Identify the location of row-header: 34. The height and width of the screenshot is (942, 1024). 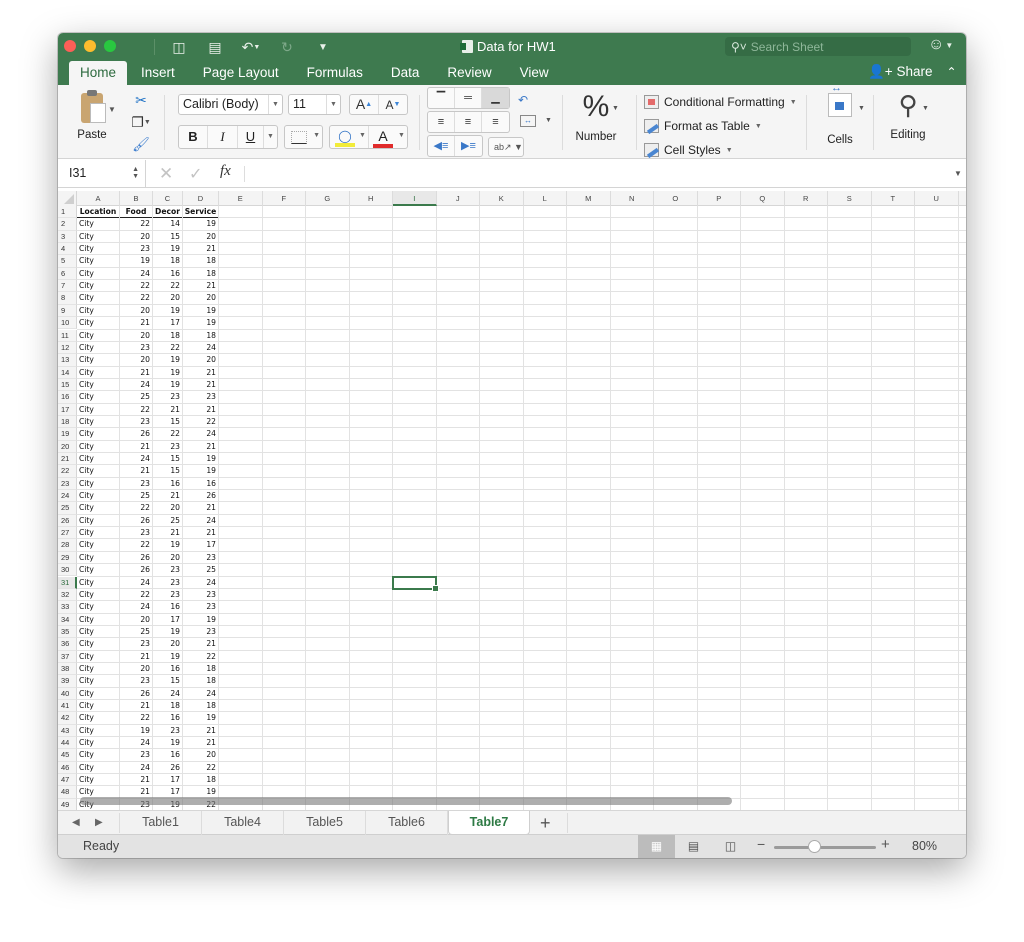
(67, 619).